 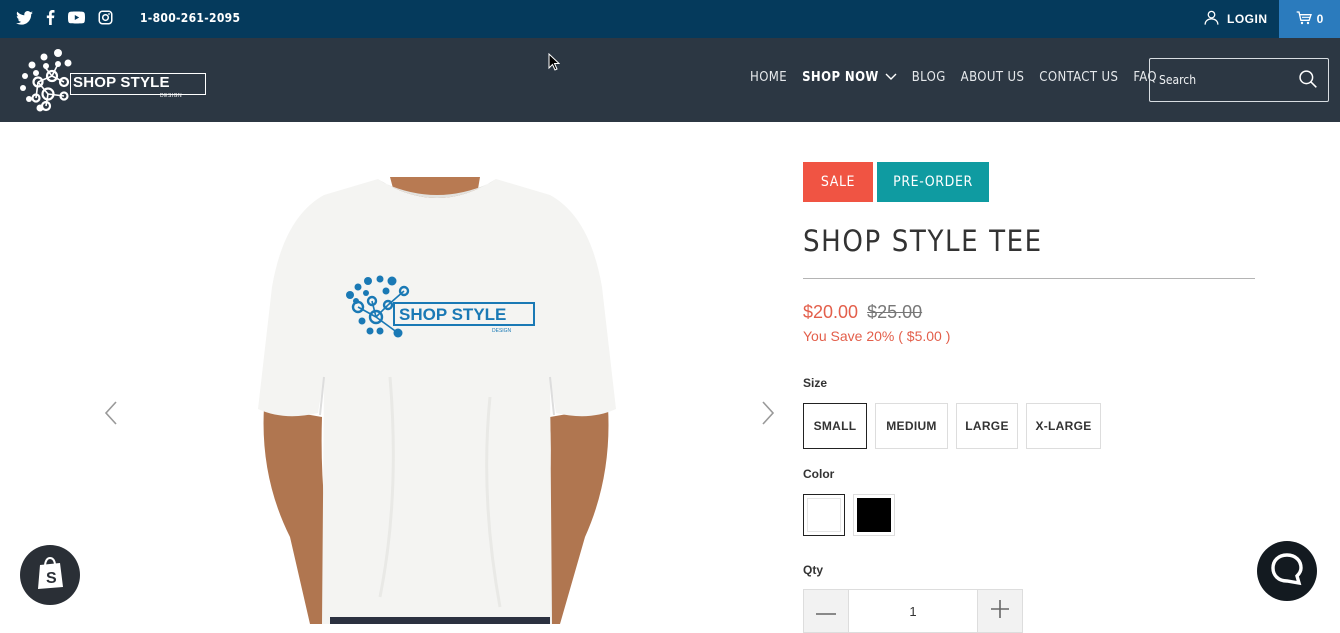 I want to click on preorder-badge: PRE-ORDER, so click(x=933, y=182).